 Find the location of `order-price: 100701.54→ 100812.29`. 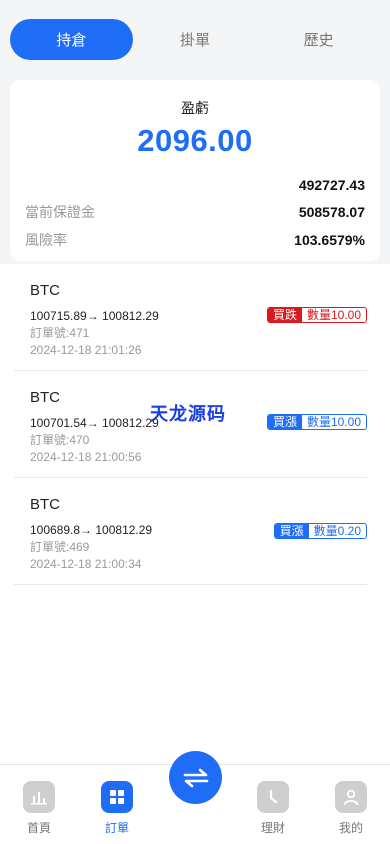

order-price: 100701.54→ 100812.29 is located at coordinates (94, 423).